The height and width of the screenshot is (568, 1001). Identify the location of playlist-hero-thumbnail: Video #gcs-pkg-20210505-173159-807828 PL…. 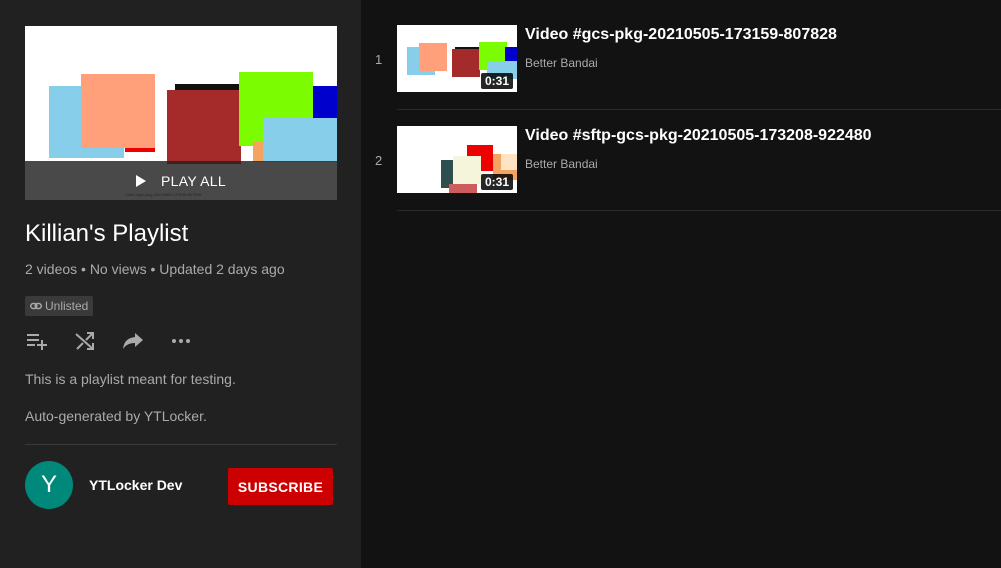
(181, 113).